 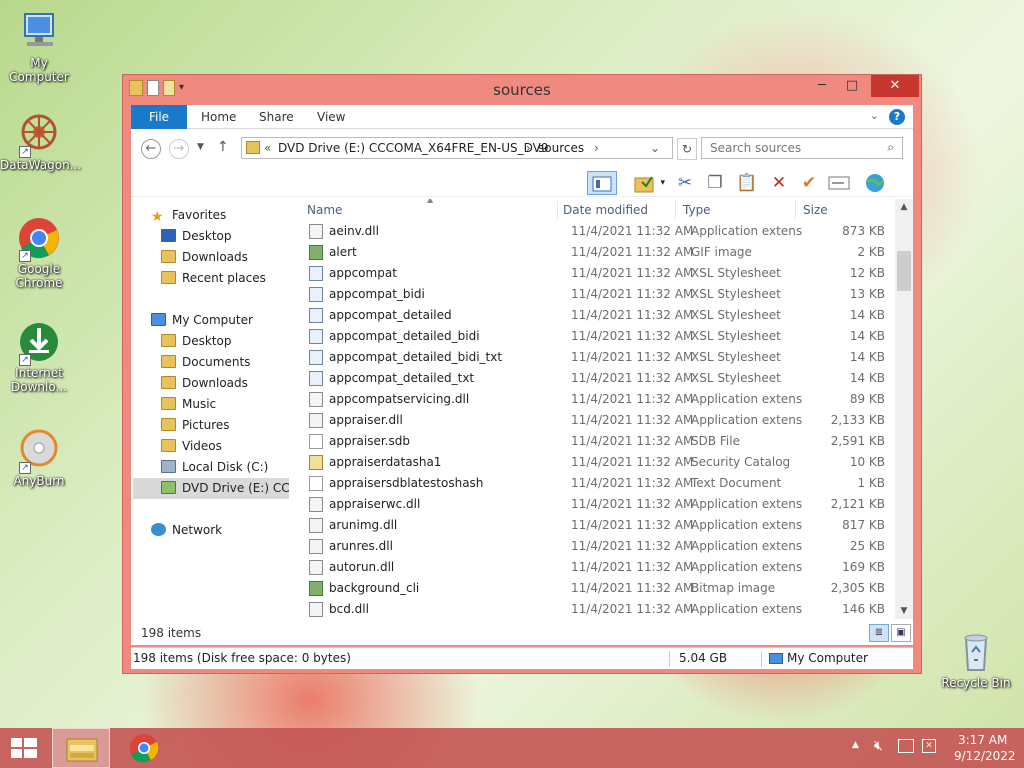 I want to click on action-center-icon: ✕, so click(x=929, y=746).